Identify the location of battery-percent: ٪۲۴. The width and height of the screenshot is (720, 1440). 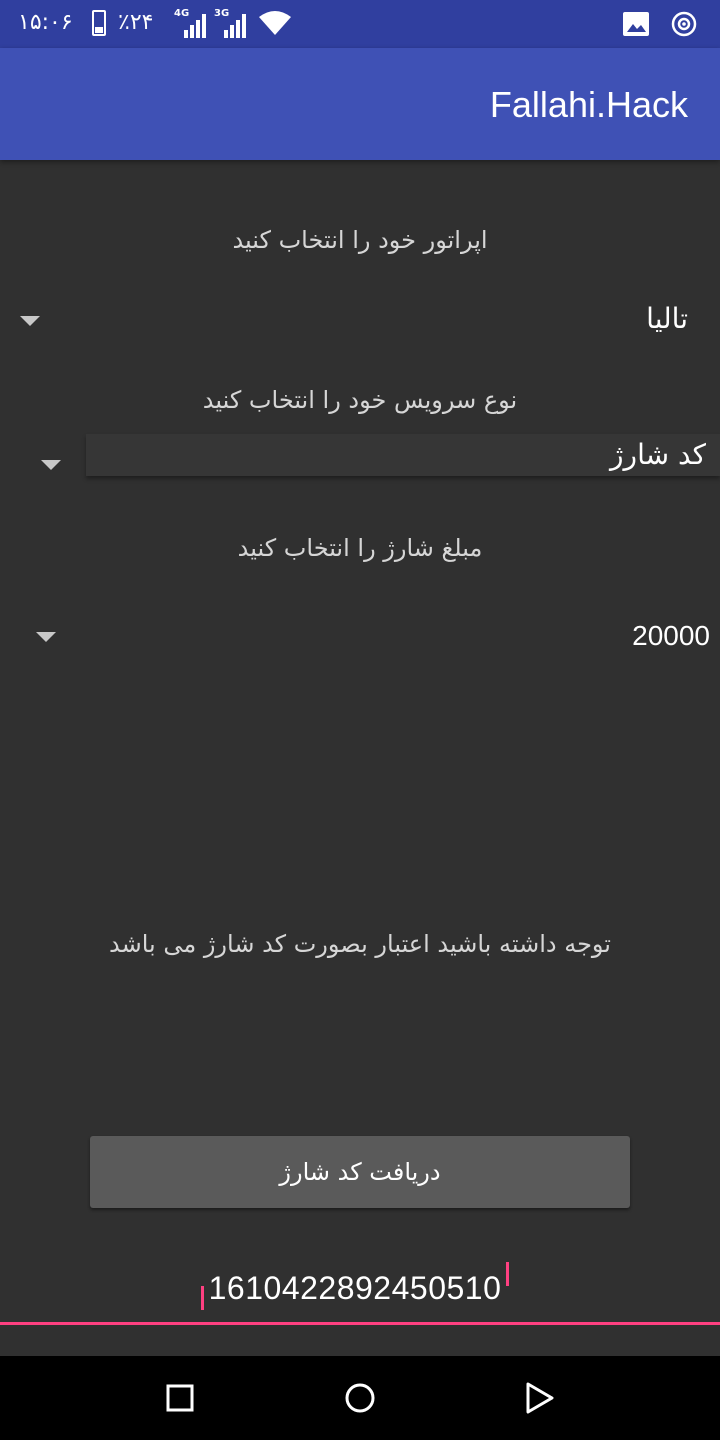
(136, 22).